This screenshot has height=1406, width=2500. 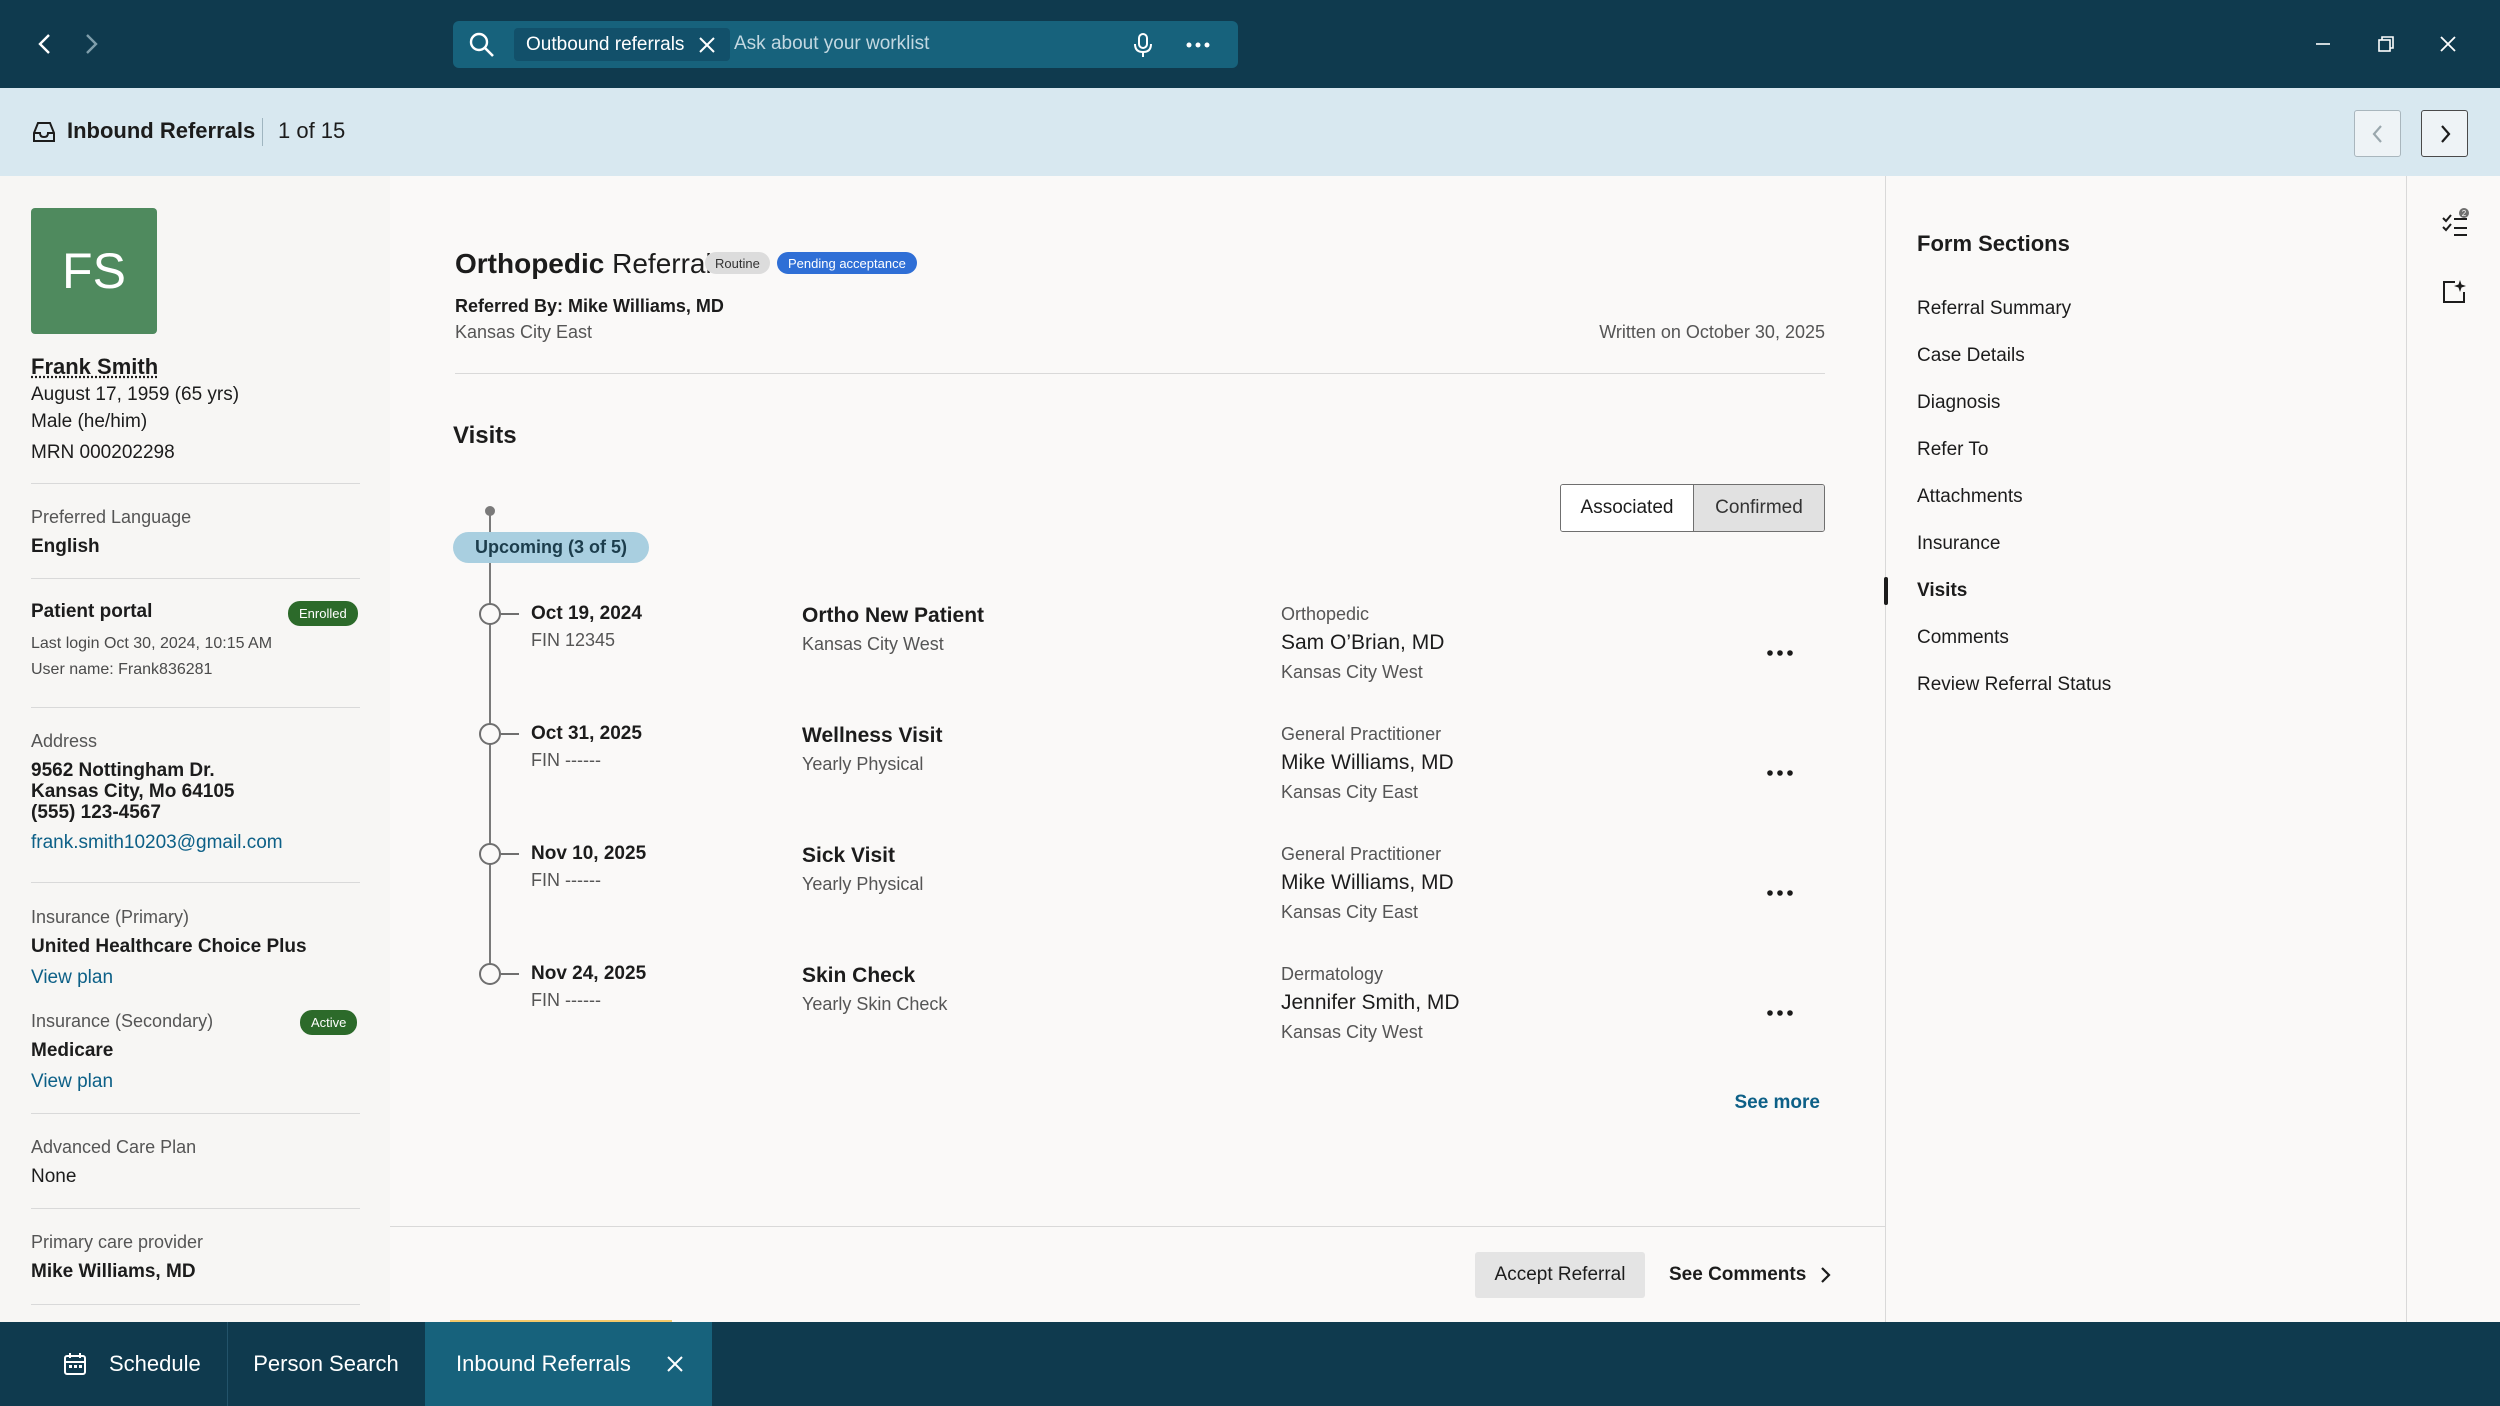 I want to click on back-button, so click(x=45, y=44).